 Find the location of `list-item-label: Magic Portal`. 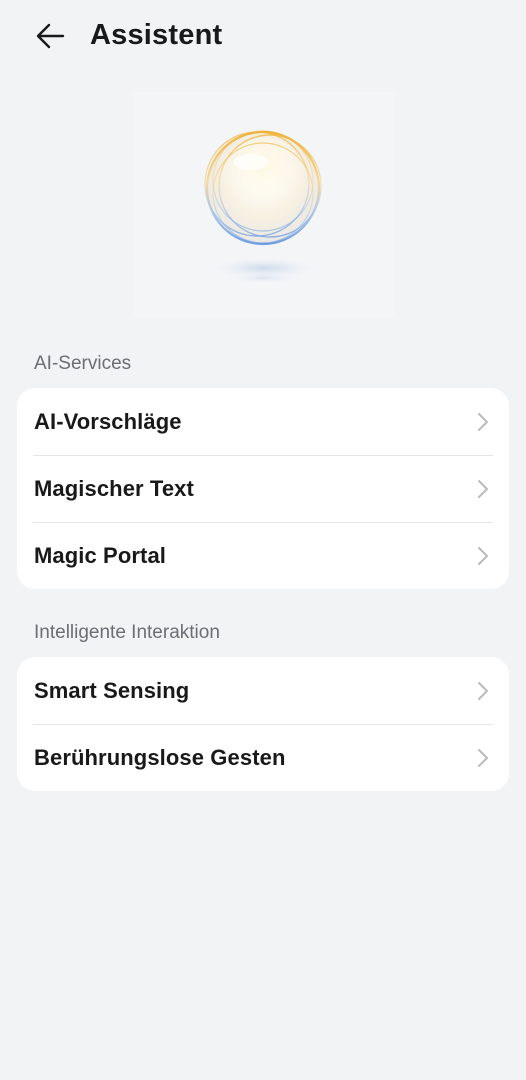

list-item-label: Magic Portal is located at coordinates (100, 555).